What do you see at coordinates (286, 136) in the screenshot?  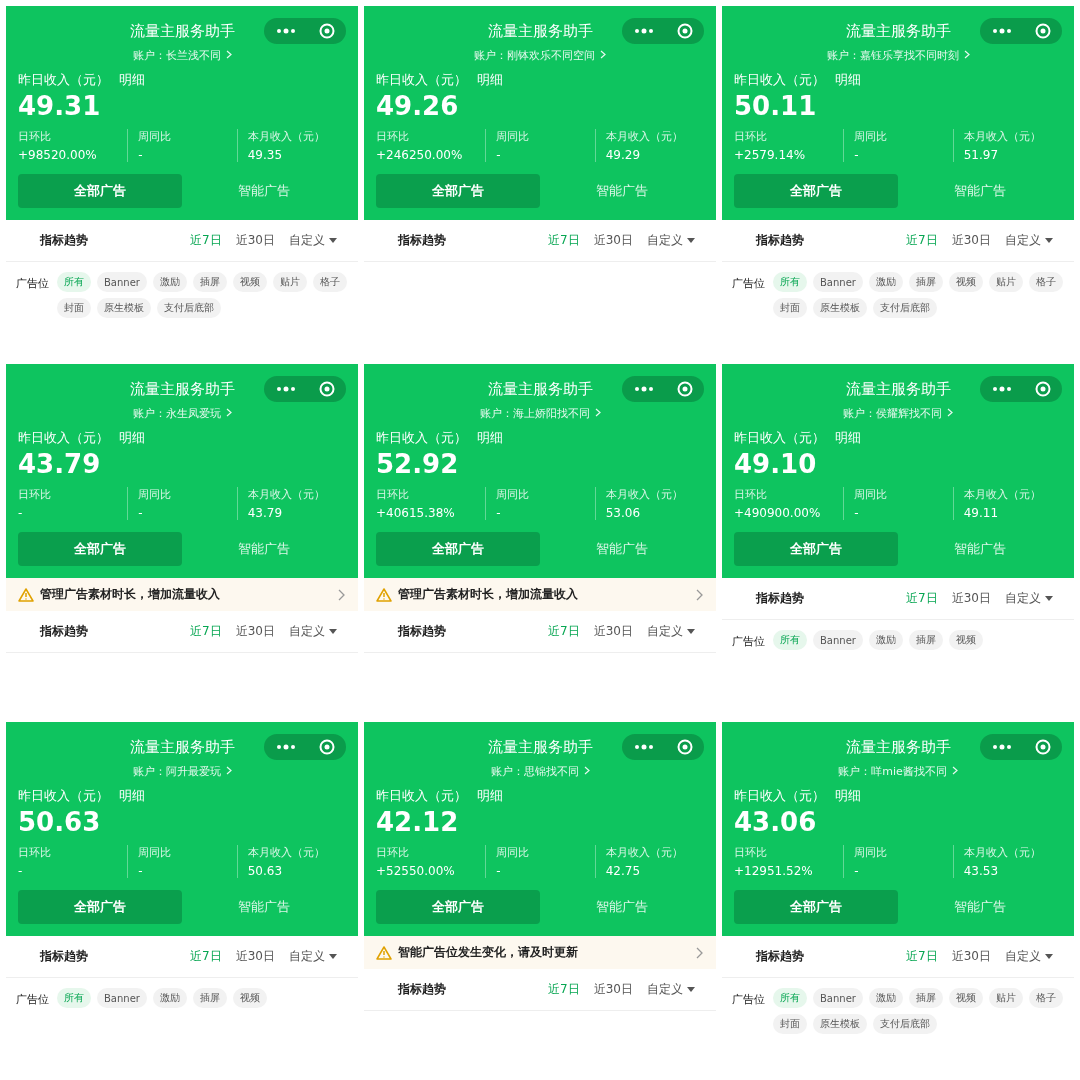 I see `stat-label: 本月收入（元）` at bounding box center [286, 136].